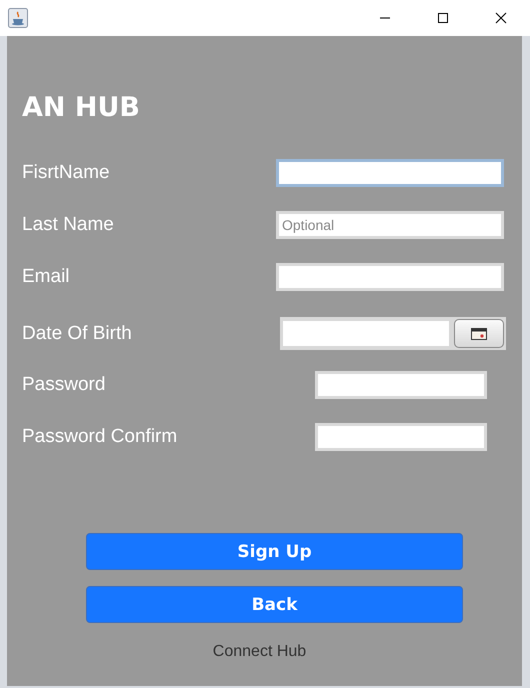  I want to click on field-label: Password, so click(64, 385).